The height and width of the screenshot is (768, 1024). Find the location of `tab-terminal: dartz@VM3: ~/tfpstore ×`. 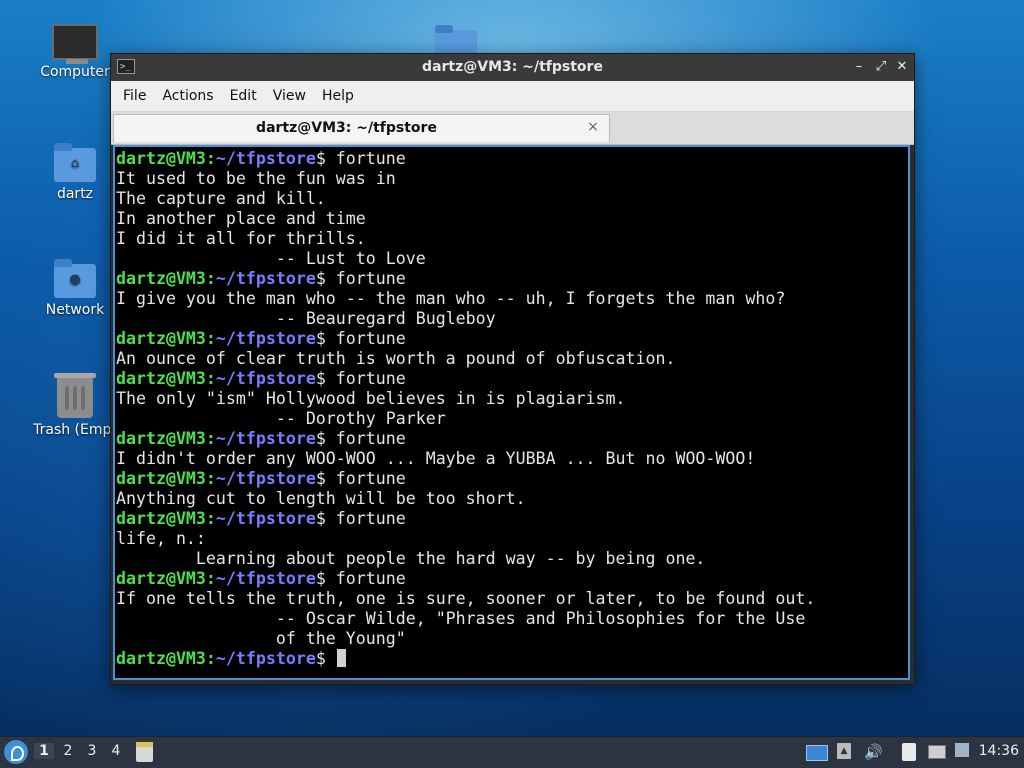

tab-terminal: dartz@VM3: ~/tfpstore × is located at coordinates (361, 128).